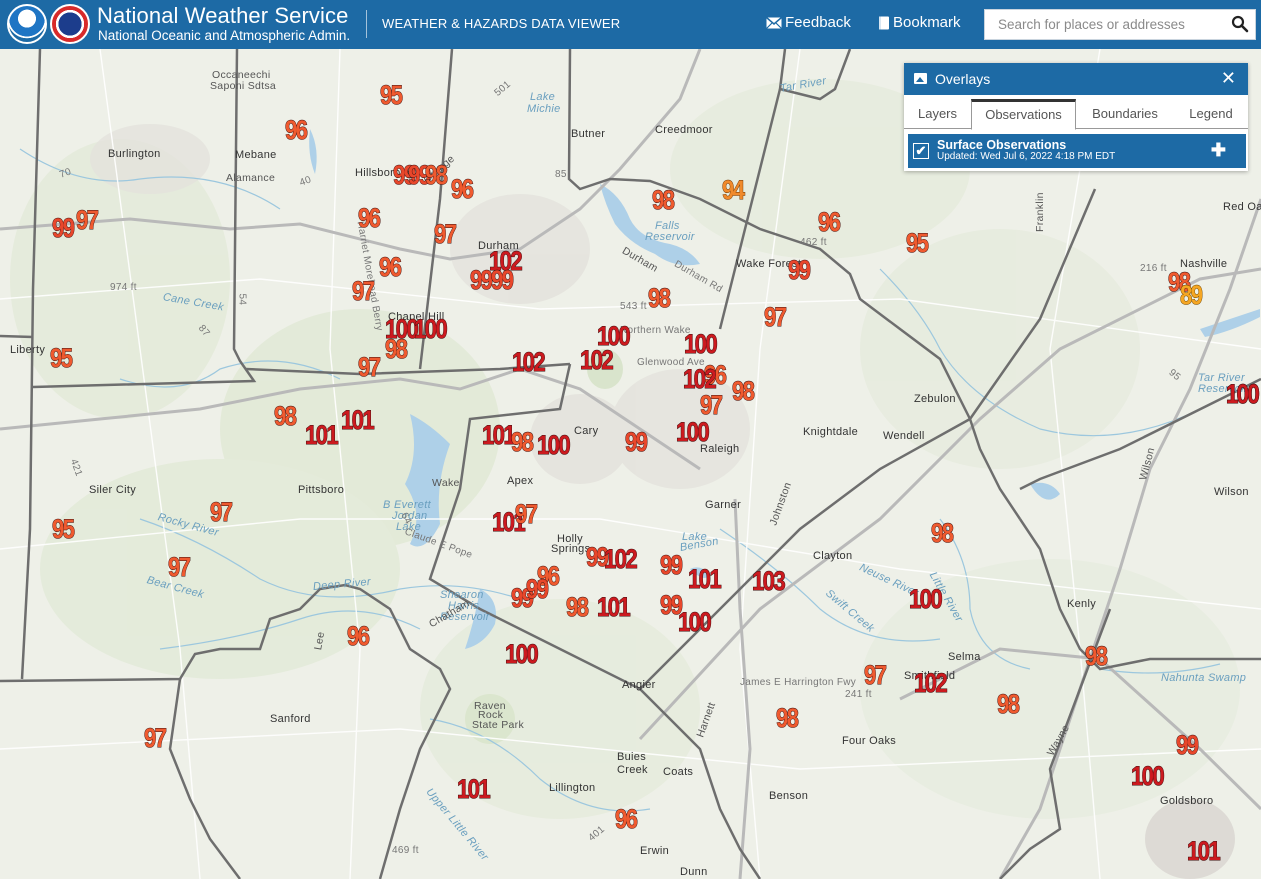 The height and width of the screenshot is (879, 1261). What do you see at coordinates (1023, 114) in the screenshot?
I see `tab-observations: Observations` at bounding box center [1023, 114].